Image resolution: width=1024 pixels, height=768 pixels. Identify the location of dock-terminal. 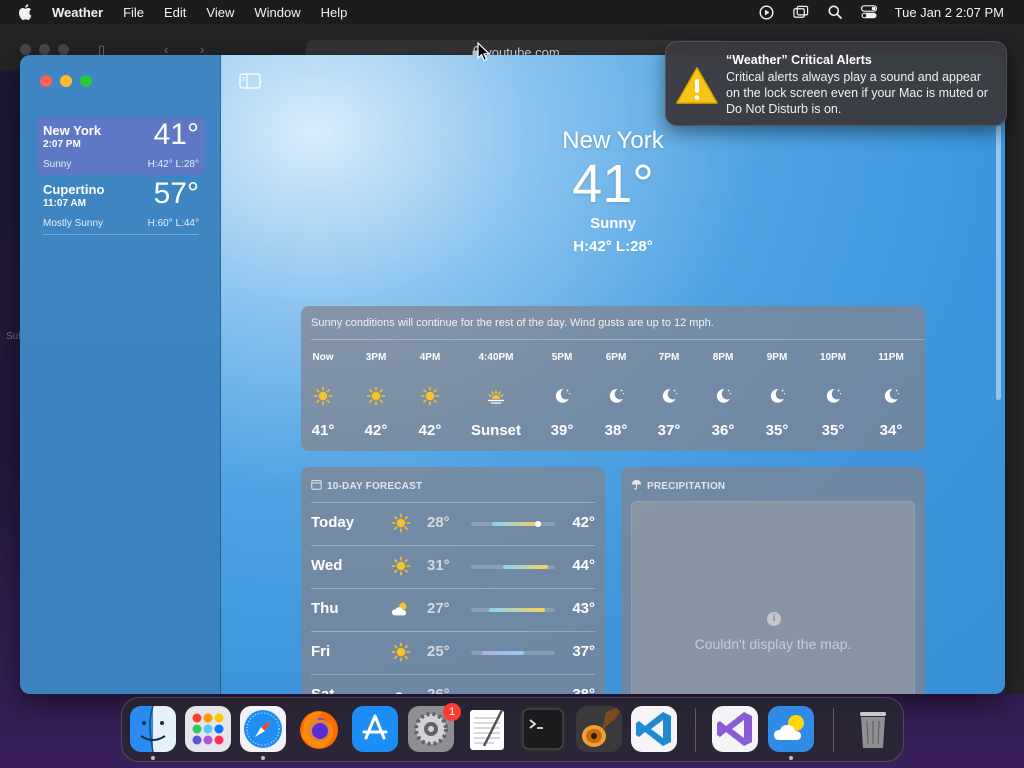
(543, 729).